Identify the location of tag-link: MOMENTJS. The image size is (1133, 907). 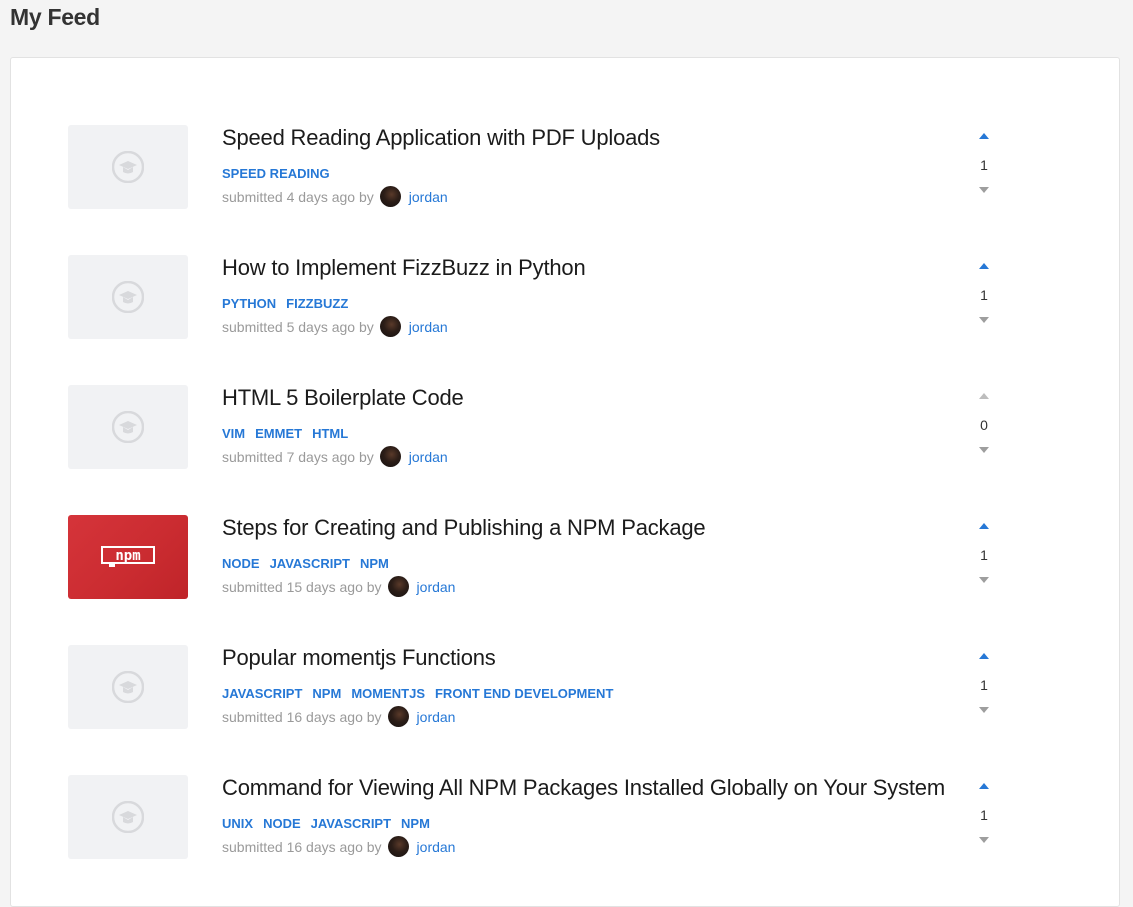
(388, 693).